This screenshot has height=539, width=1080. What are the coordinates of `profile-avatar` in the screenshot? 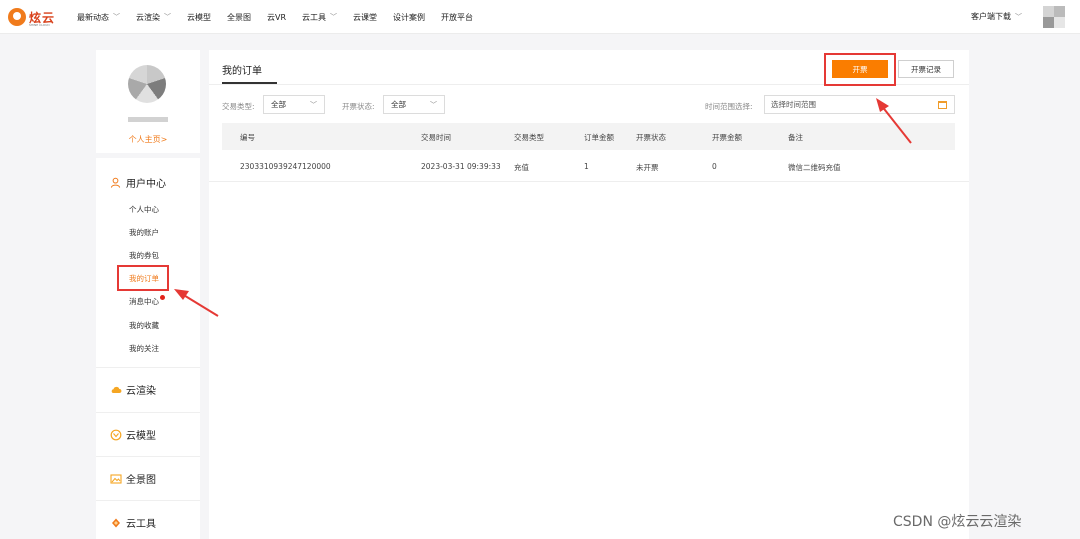 It's located at (147, 84).